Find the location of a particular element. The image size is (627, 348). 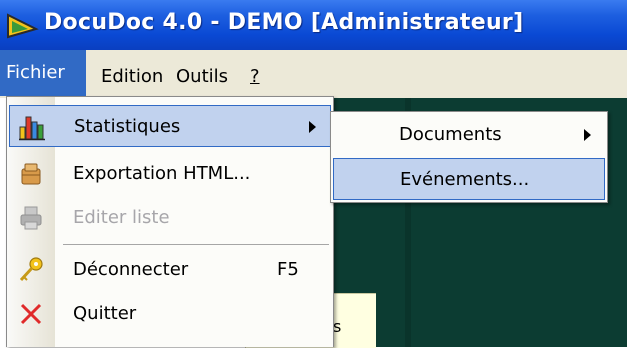

menu-item-label: Déconnecter is located at coordinates (131, 269).